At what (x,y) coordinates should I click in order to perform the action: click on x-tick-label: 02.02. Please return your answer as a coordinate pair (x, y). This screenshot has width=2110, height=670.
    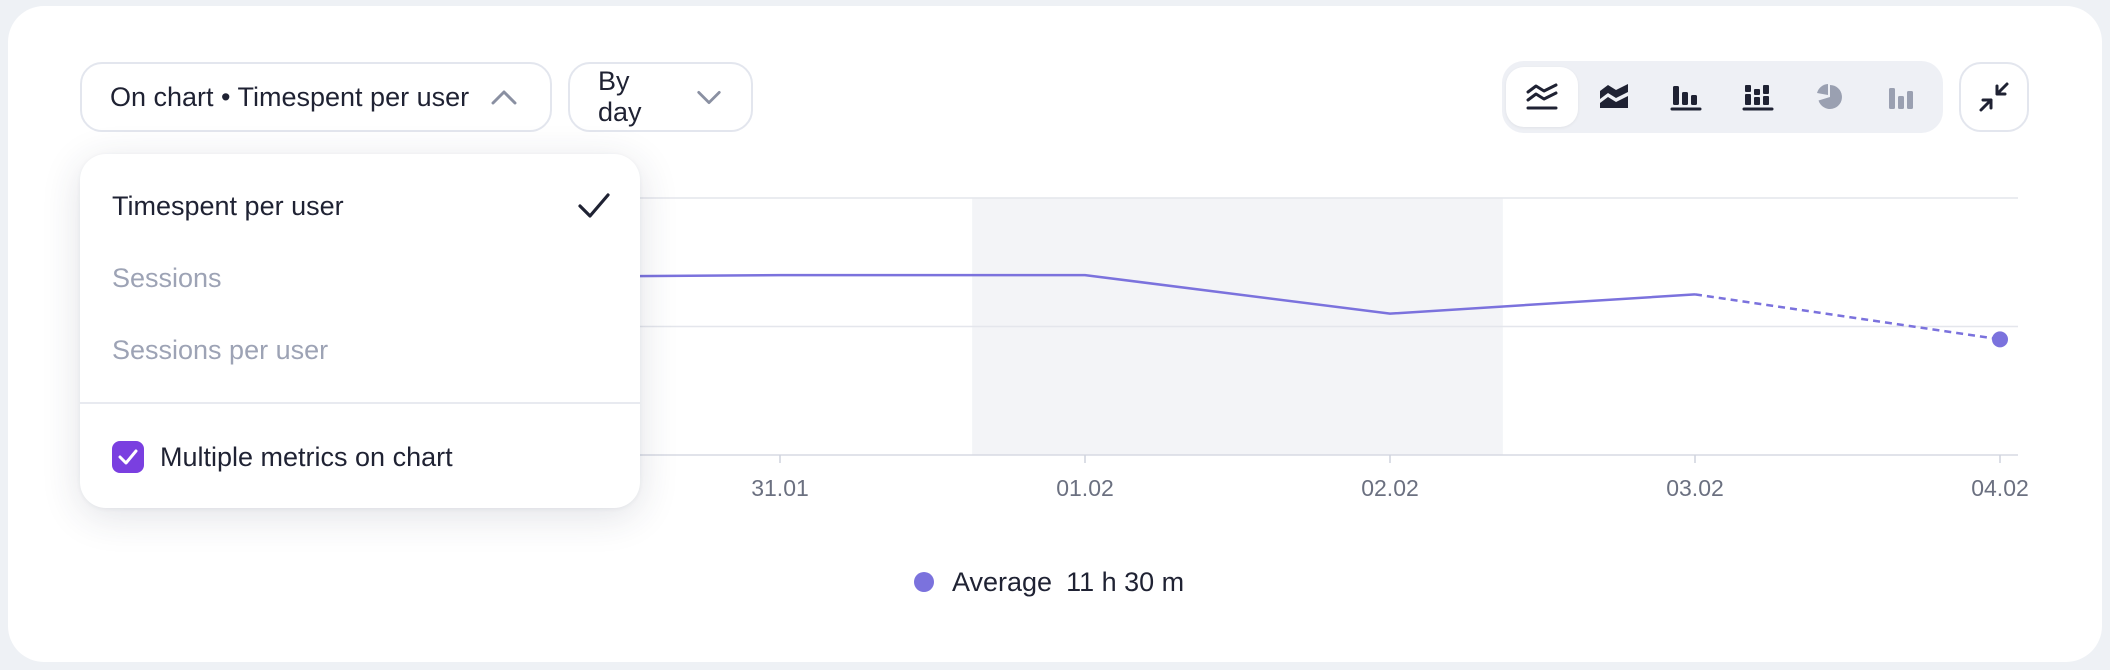
    Looking at the image, I should click on (1390, 488).